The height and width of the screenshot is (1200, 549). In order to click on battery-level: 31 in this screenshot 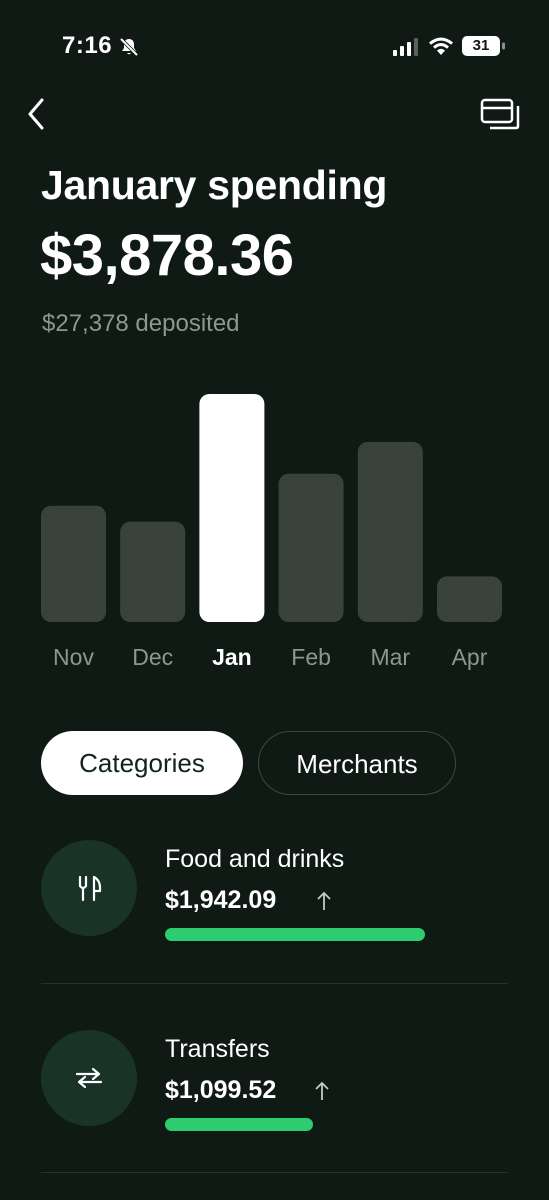, I will do `click(481, 45)`.